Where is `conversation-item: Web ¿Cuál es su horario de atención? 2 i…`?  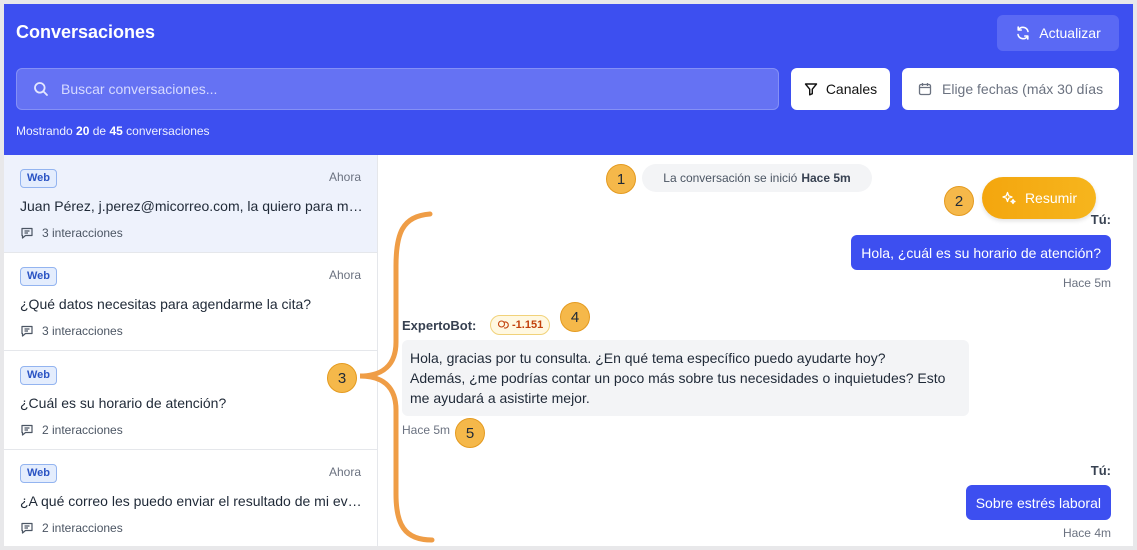 conversation-item: Web ¿Cuál es su horario de atención? 2 i… is located at coordinates (190, 401).